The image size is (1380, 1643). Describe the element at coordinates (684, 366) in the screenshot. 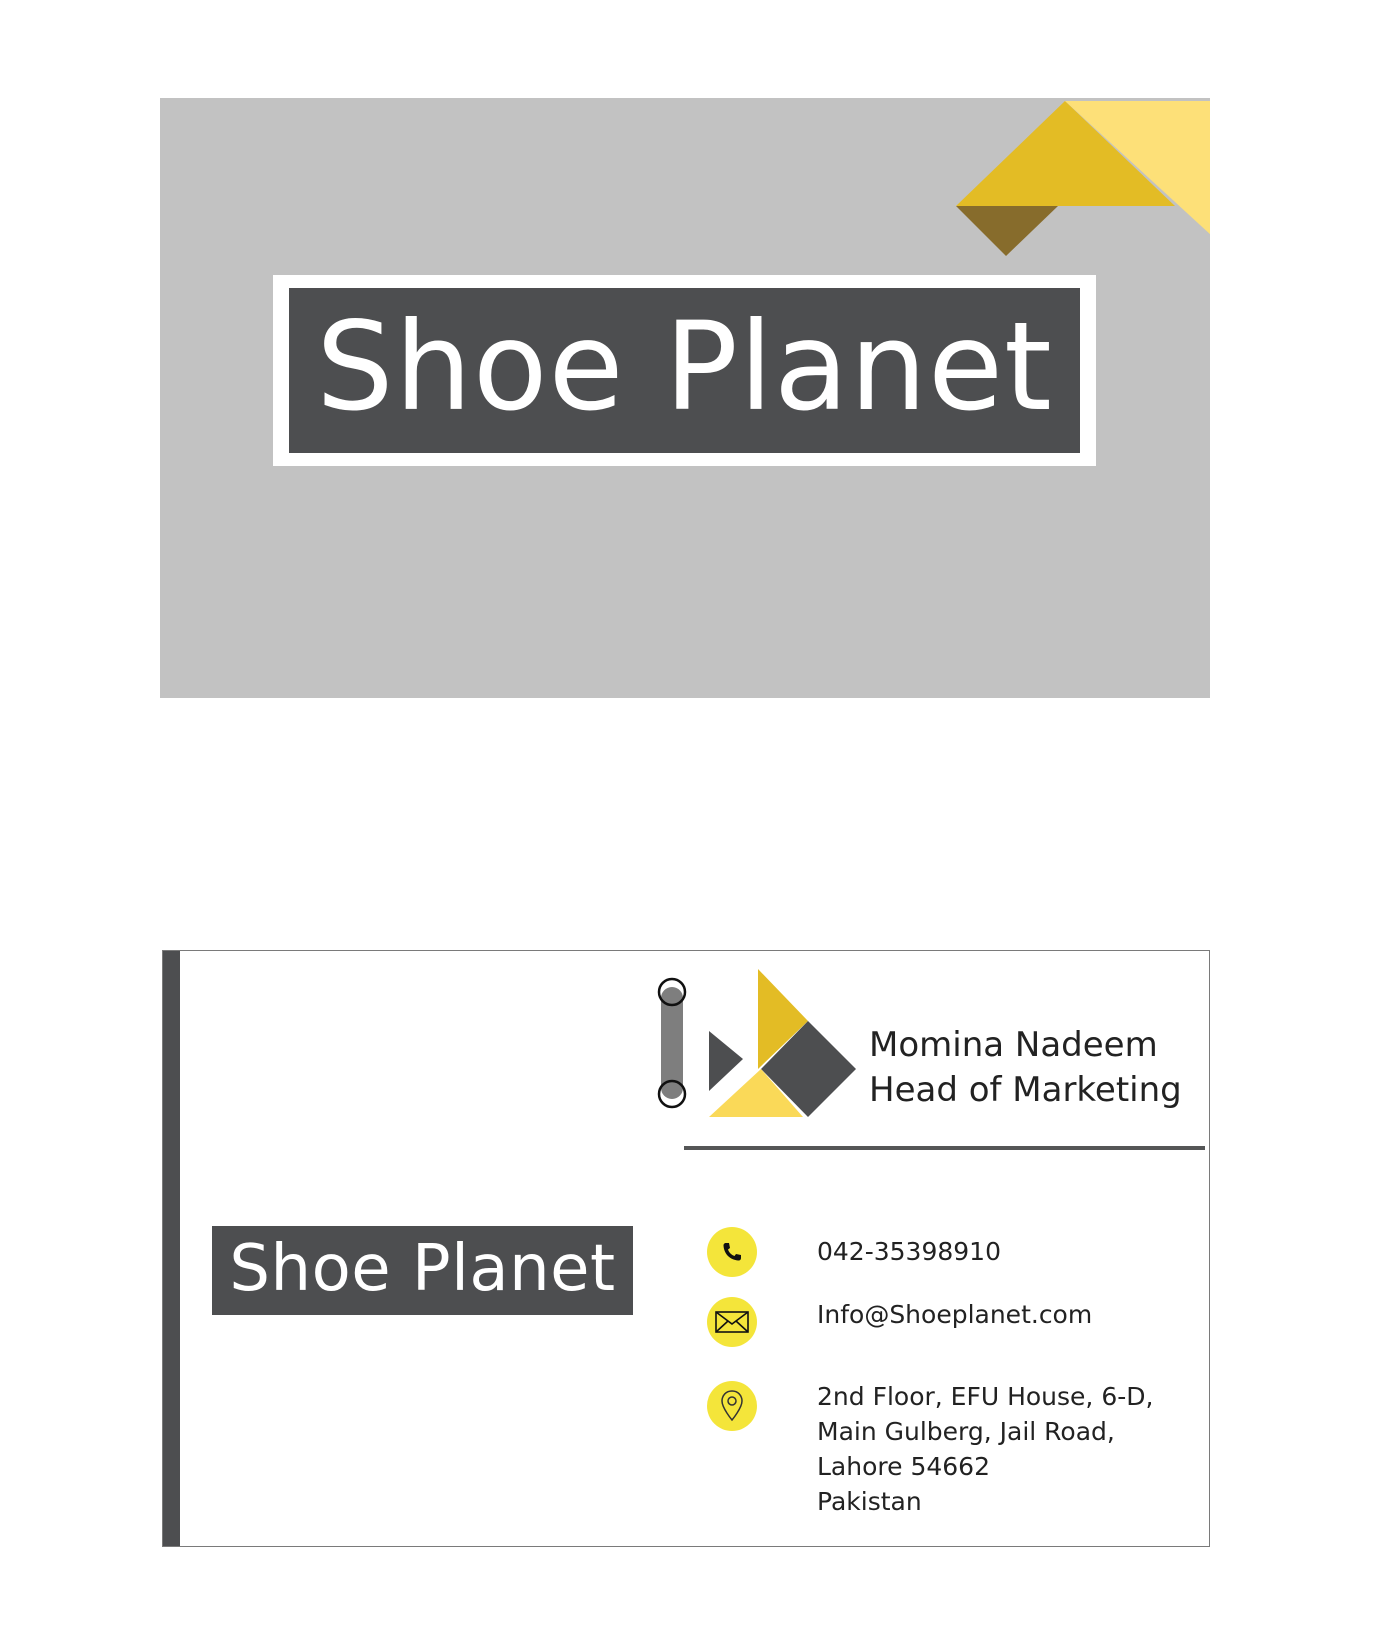

I see `front-logo-text: Shoe Planet` at that location.